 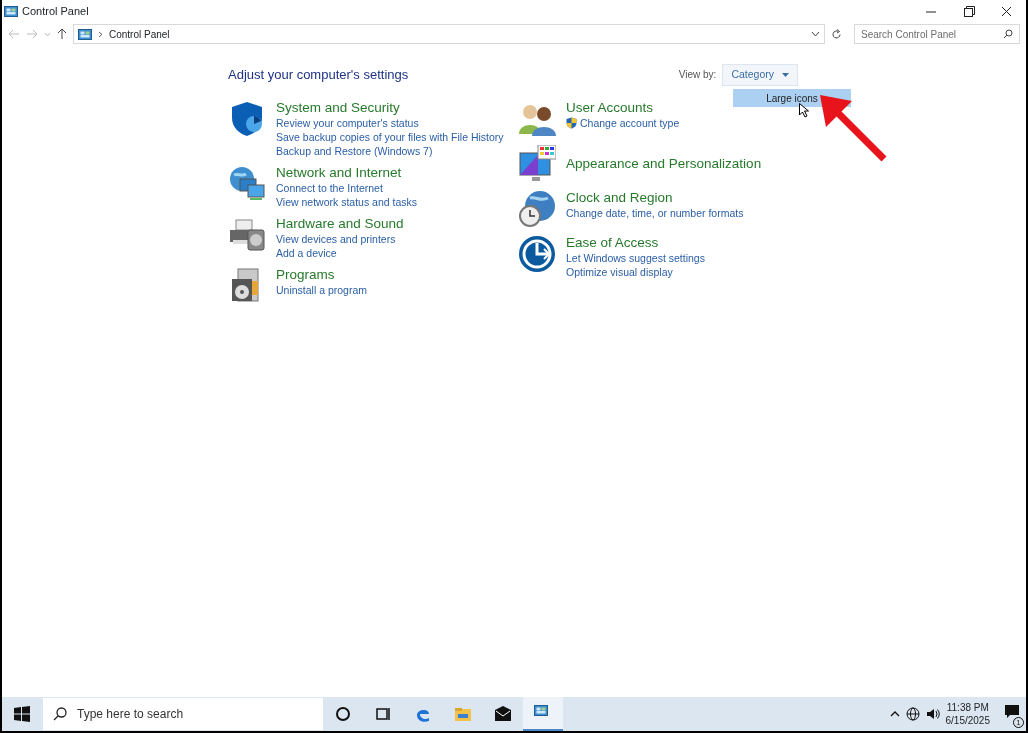 I want to click on taskbar-search-field: Type here to search, so click(x=183, y=714).